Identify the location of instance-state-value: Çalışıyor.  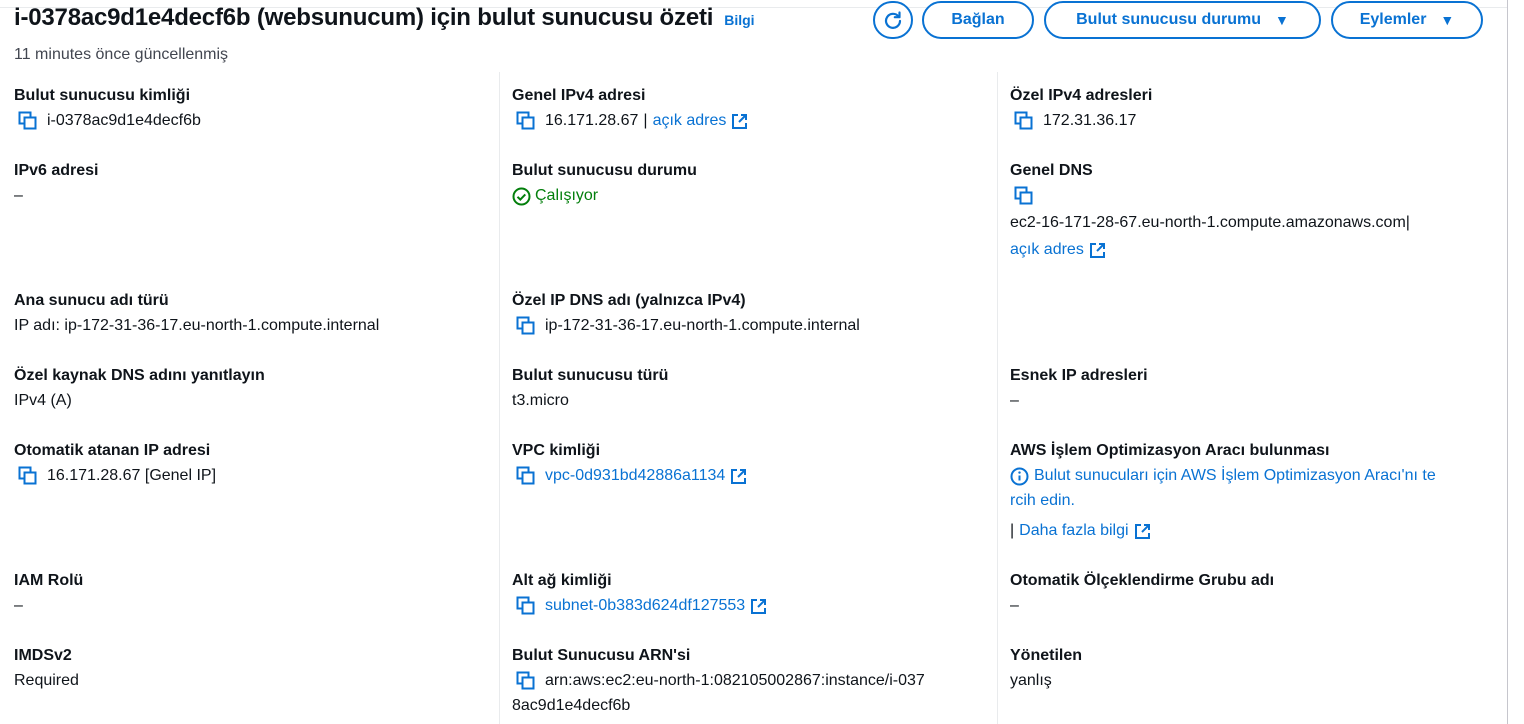
(567, 195).